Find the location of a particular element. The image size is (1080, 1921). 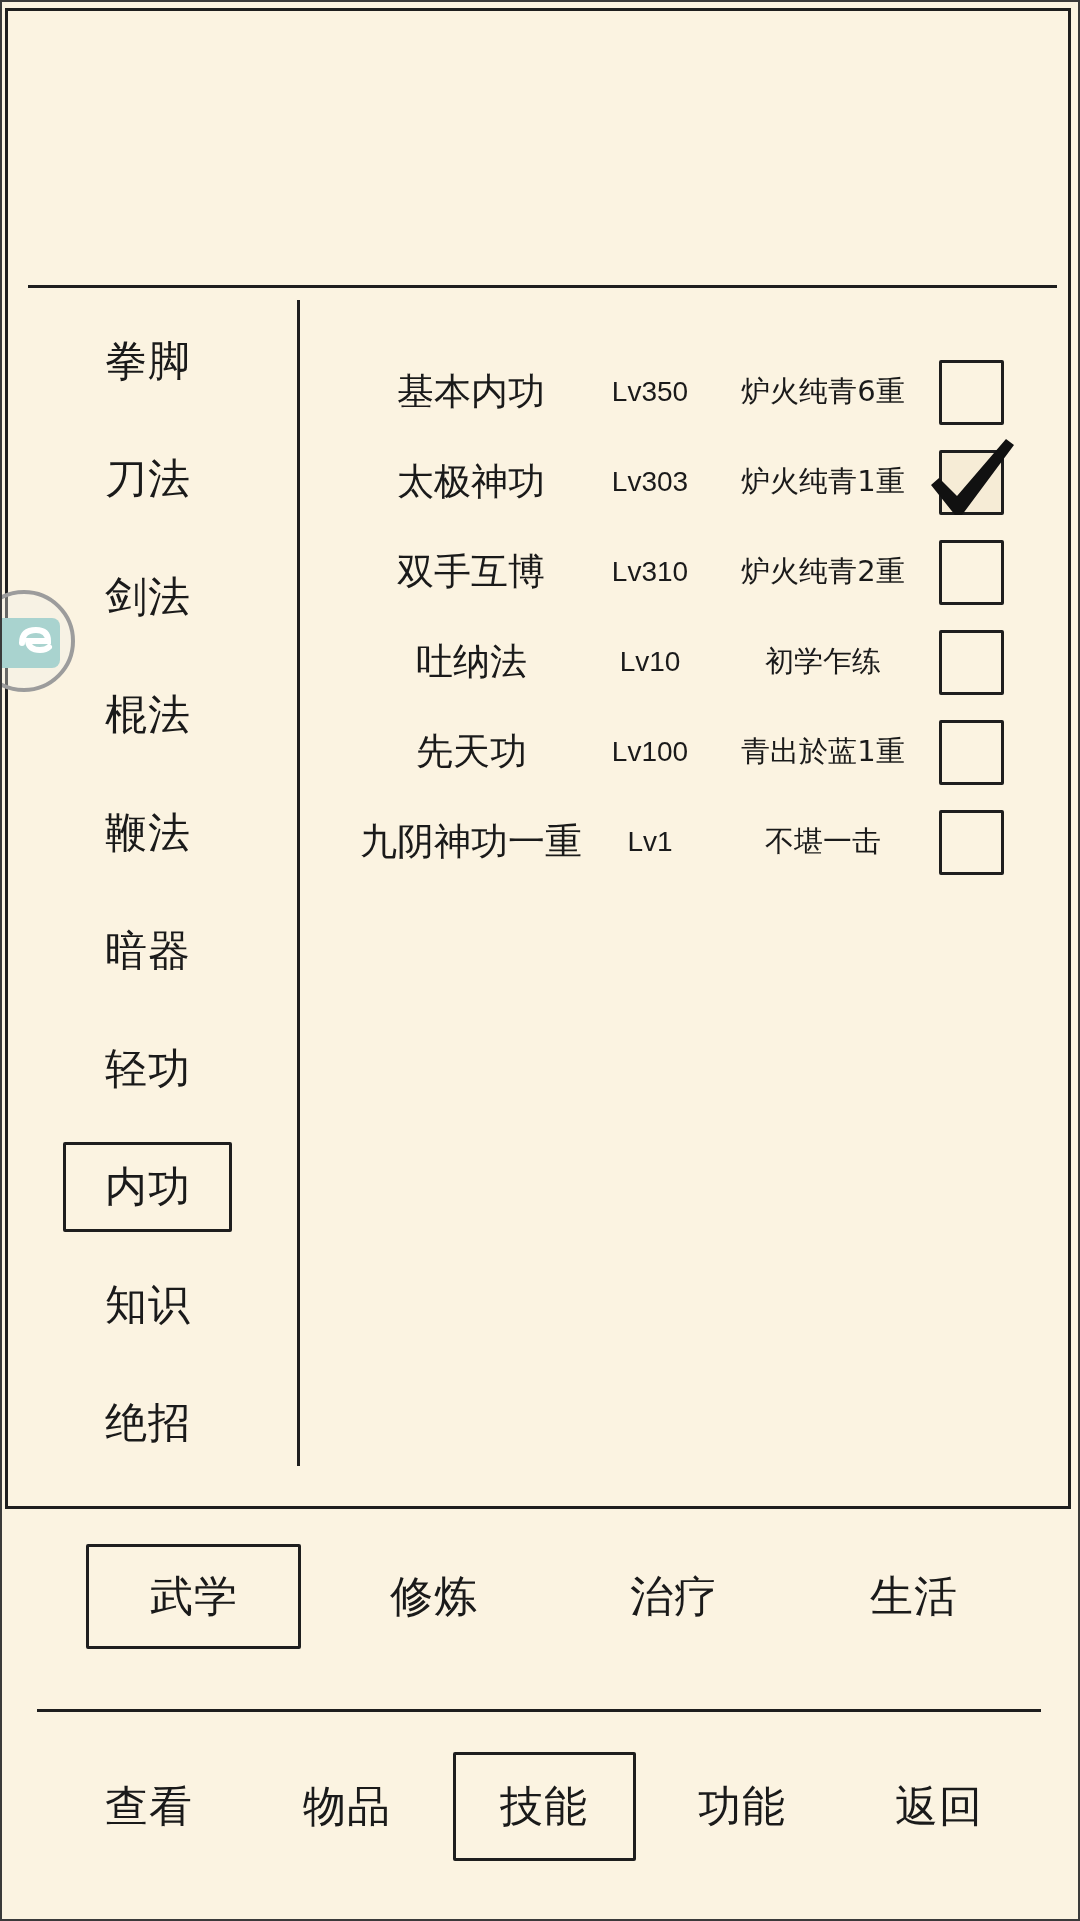

skill-name: 吐纳法 is located at coordinates (471, 662).